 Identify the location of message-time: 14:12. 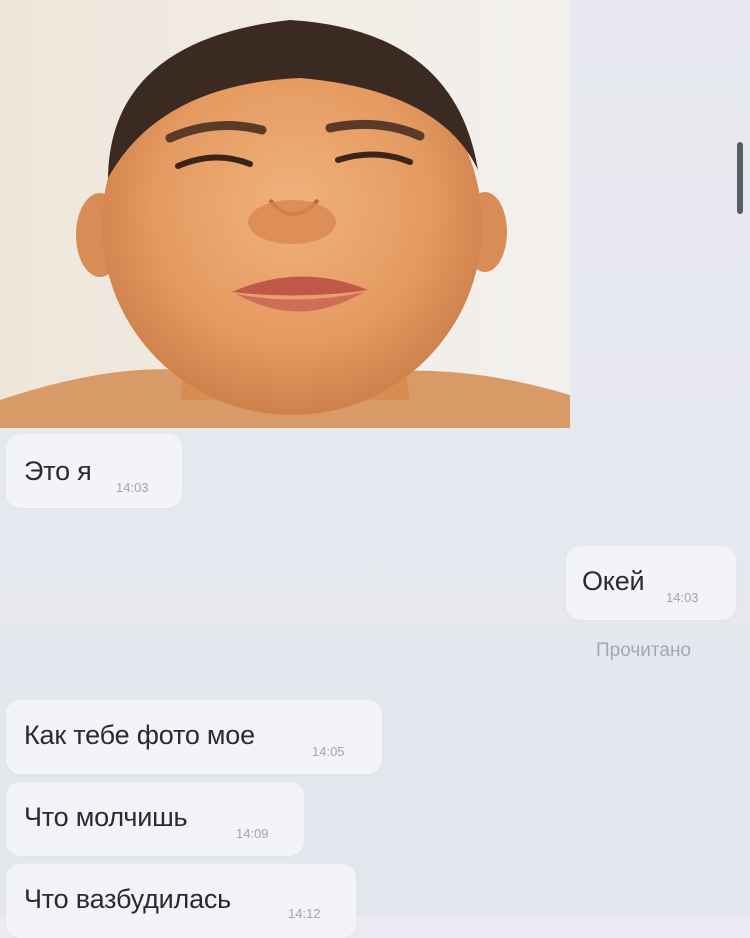
(304, 913).